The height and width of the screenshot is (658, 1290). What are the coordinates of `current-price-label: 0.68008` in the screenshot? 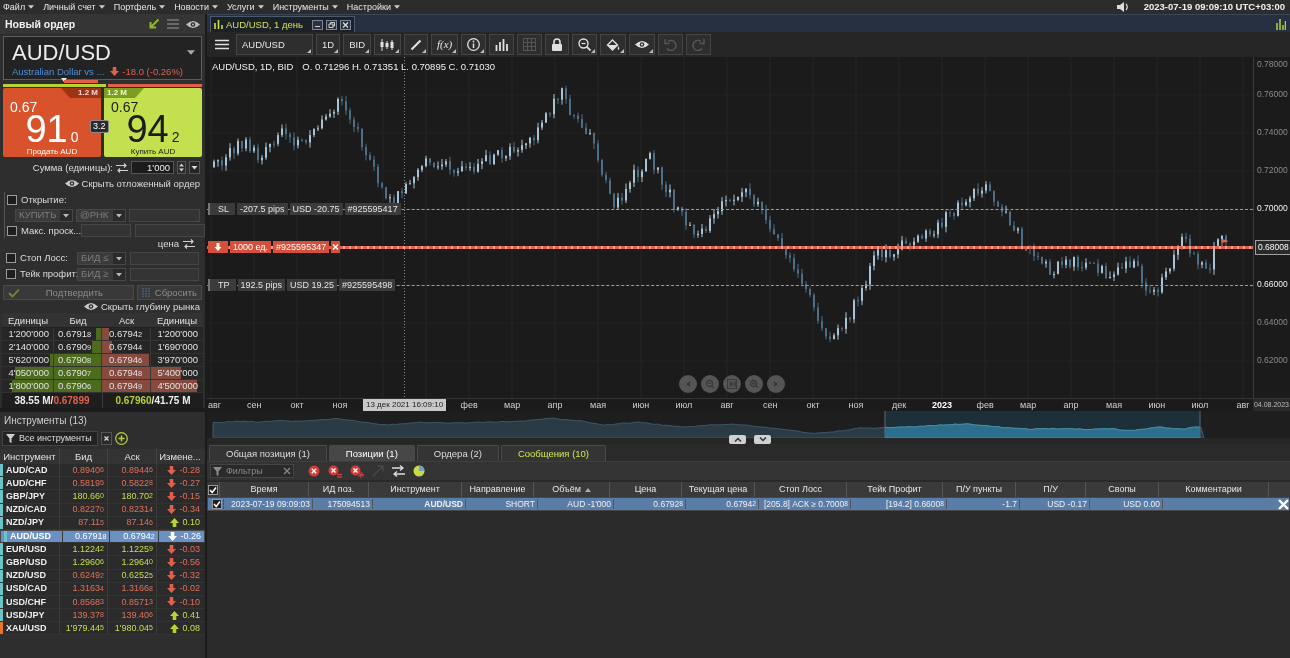 It's located at (1272, 247).